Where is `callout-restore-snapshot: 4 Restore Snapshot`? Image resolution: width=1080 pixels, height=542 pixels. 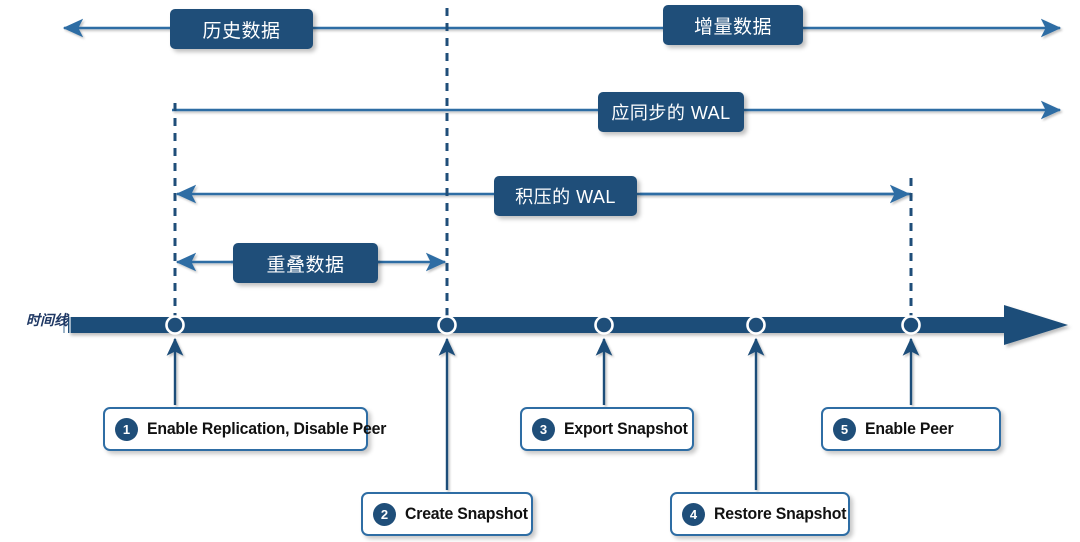
callout-restore-snapshot: 4 Restore Snapshot is located at coordinates (760, 514).